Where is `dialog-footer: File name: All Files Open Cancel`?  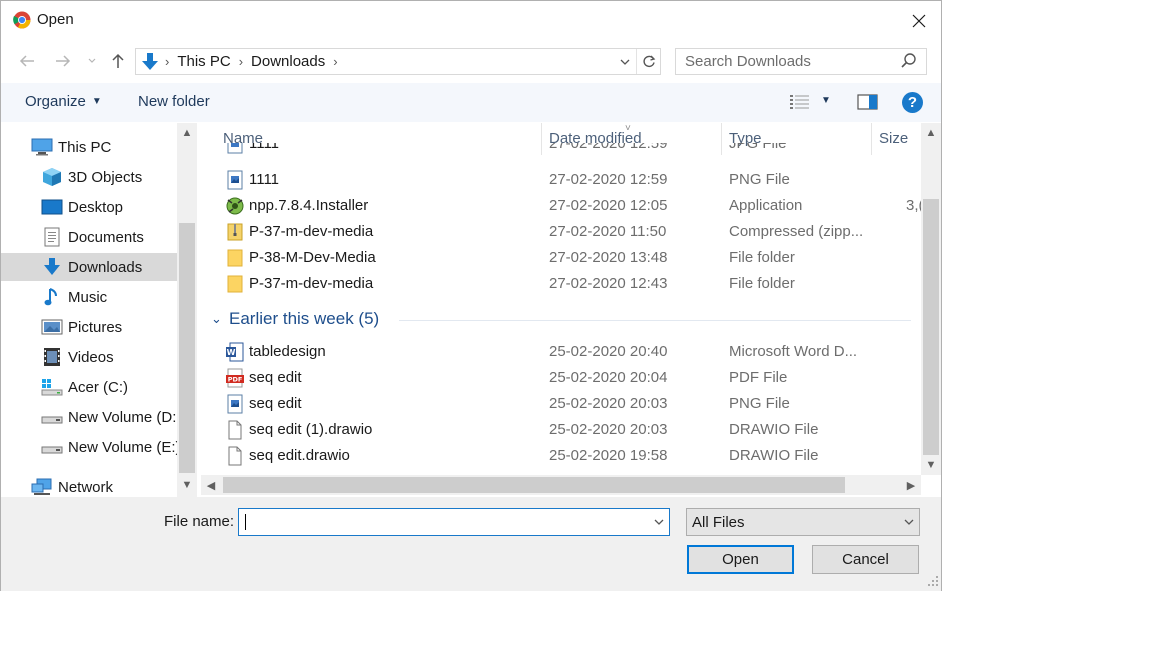
dialog-footer: File name: All Files Open Cancel is located at coordinates (471, 544).